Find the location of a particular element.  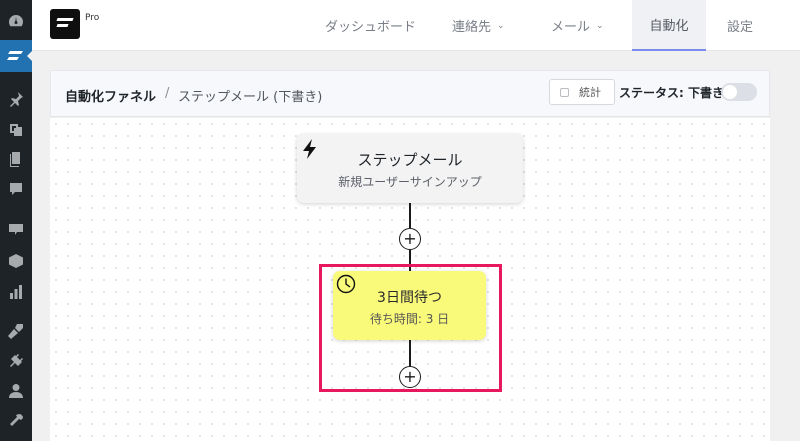

comments-icon is located at coordinates (16, 189).